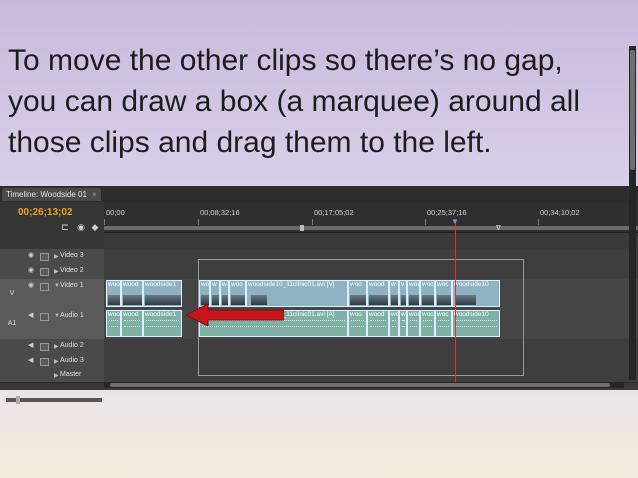 This screenshot has width=638, height=478. Describe the element at coordinates (52, 347) in the screenshot. I see `track-header-audio2: ◀ ▶ Audio 2` at that location.